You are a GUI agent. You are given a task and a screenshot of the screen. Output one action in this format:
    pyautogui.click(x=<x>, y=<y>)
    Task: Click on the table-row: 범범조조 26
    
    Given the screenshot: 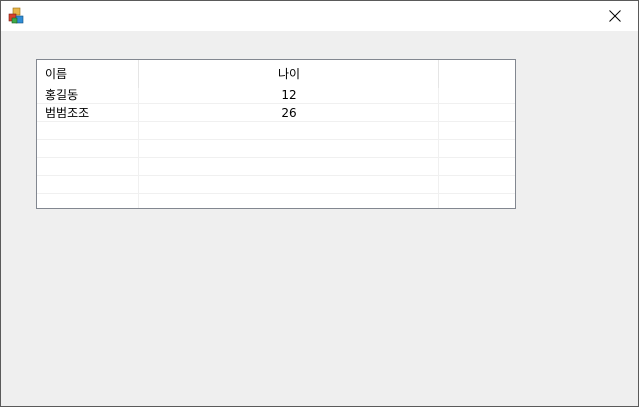 What is the action you would take?
    pyautogui.click(x=276, y=113)
    